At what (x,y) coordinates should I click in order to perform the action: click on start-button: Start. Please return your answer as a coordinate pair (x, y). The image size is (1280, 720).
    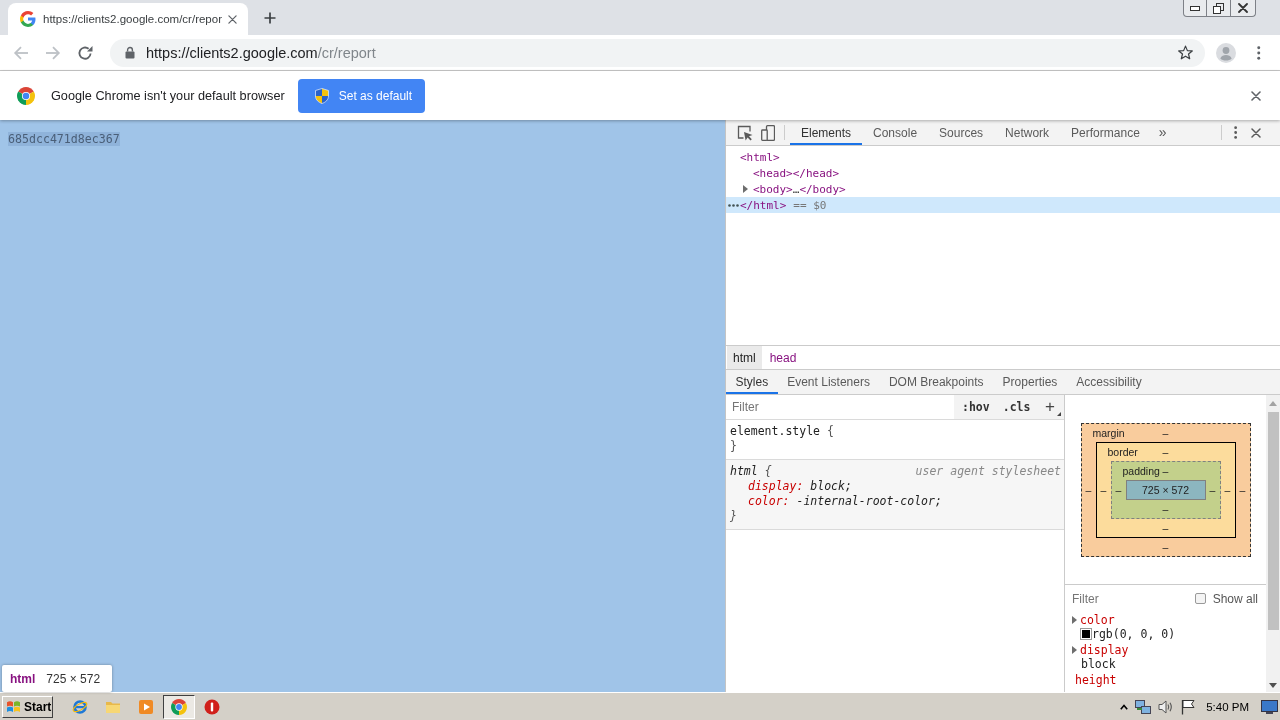
    Looking at the image, I should click on (27, 706).